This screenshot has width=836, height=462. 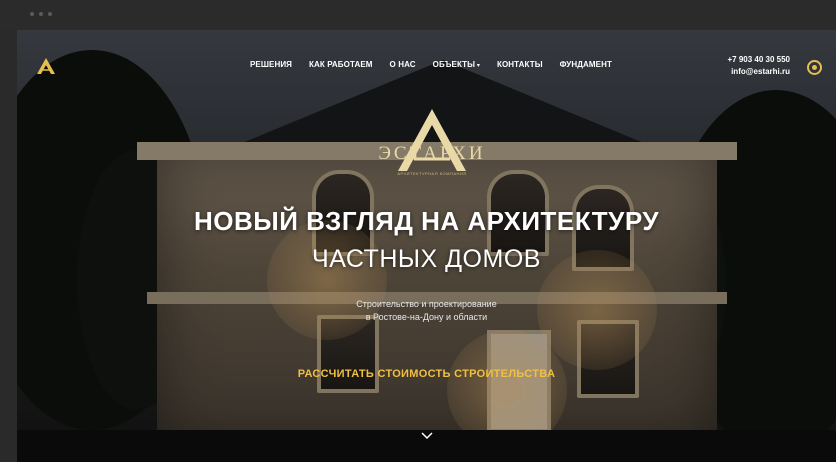 I want to click on brand-logo: ЭСТАРХИ АРХИТЕКТУРНАЯ КОМПАНИЯ, so click(x=432, y=145).